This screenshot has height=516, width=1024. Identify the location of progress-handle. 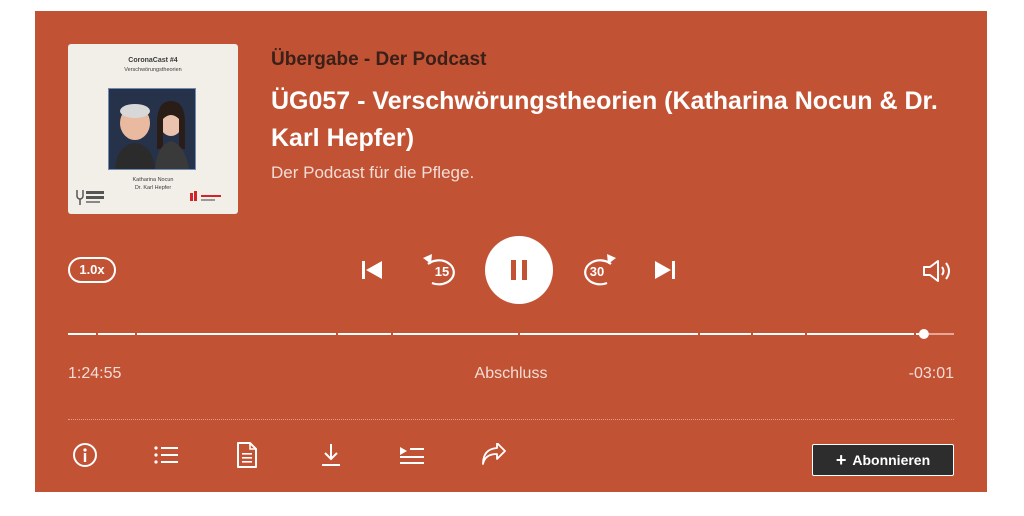
(923, 334).